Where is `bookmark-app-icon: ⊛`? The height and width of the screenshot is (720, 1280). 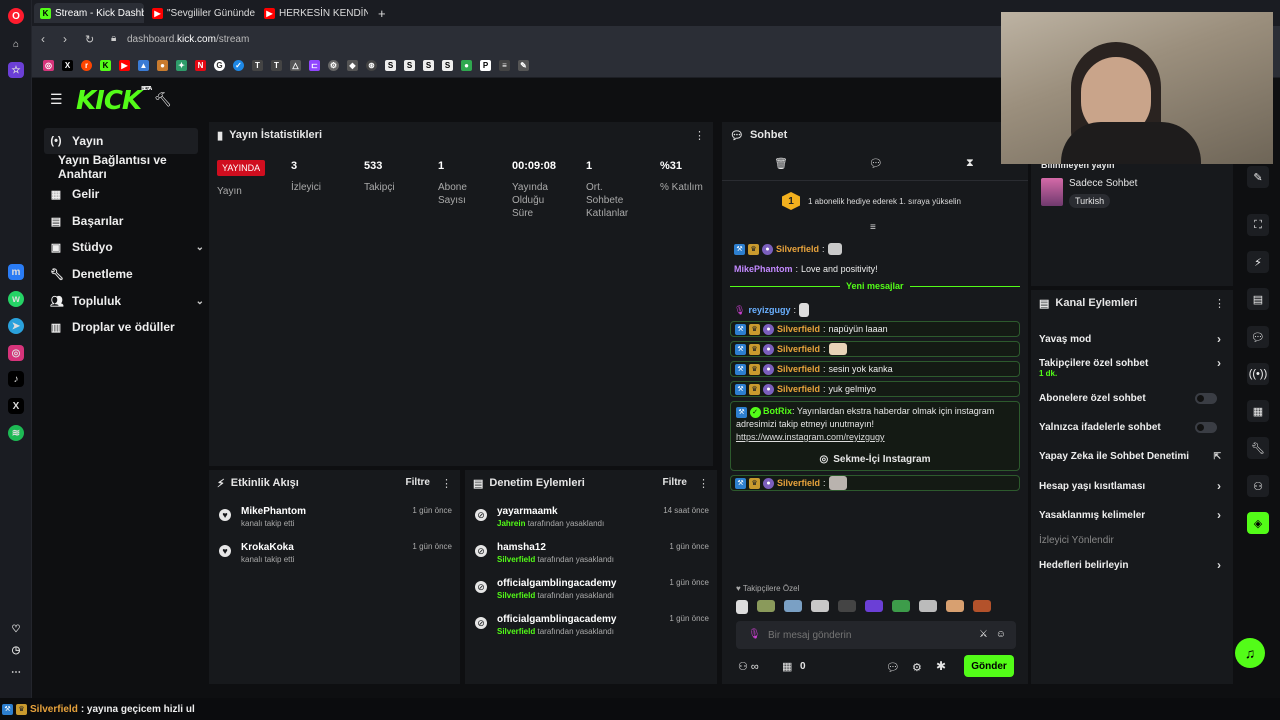
bookmark-app-icon: ⊛ is located at coordinates (371, 65).